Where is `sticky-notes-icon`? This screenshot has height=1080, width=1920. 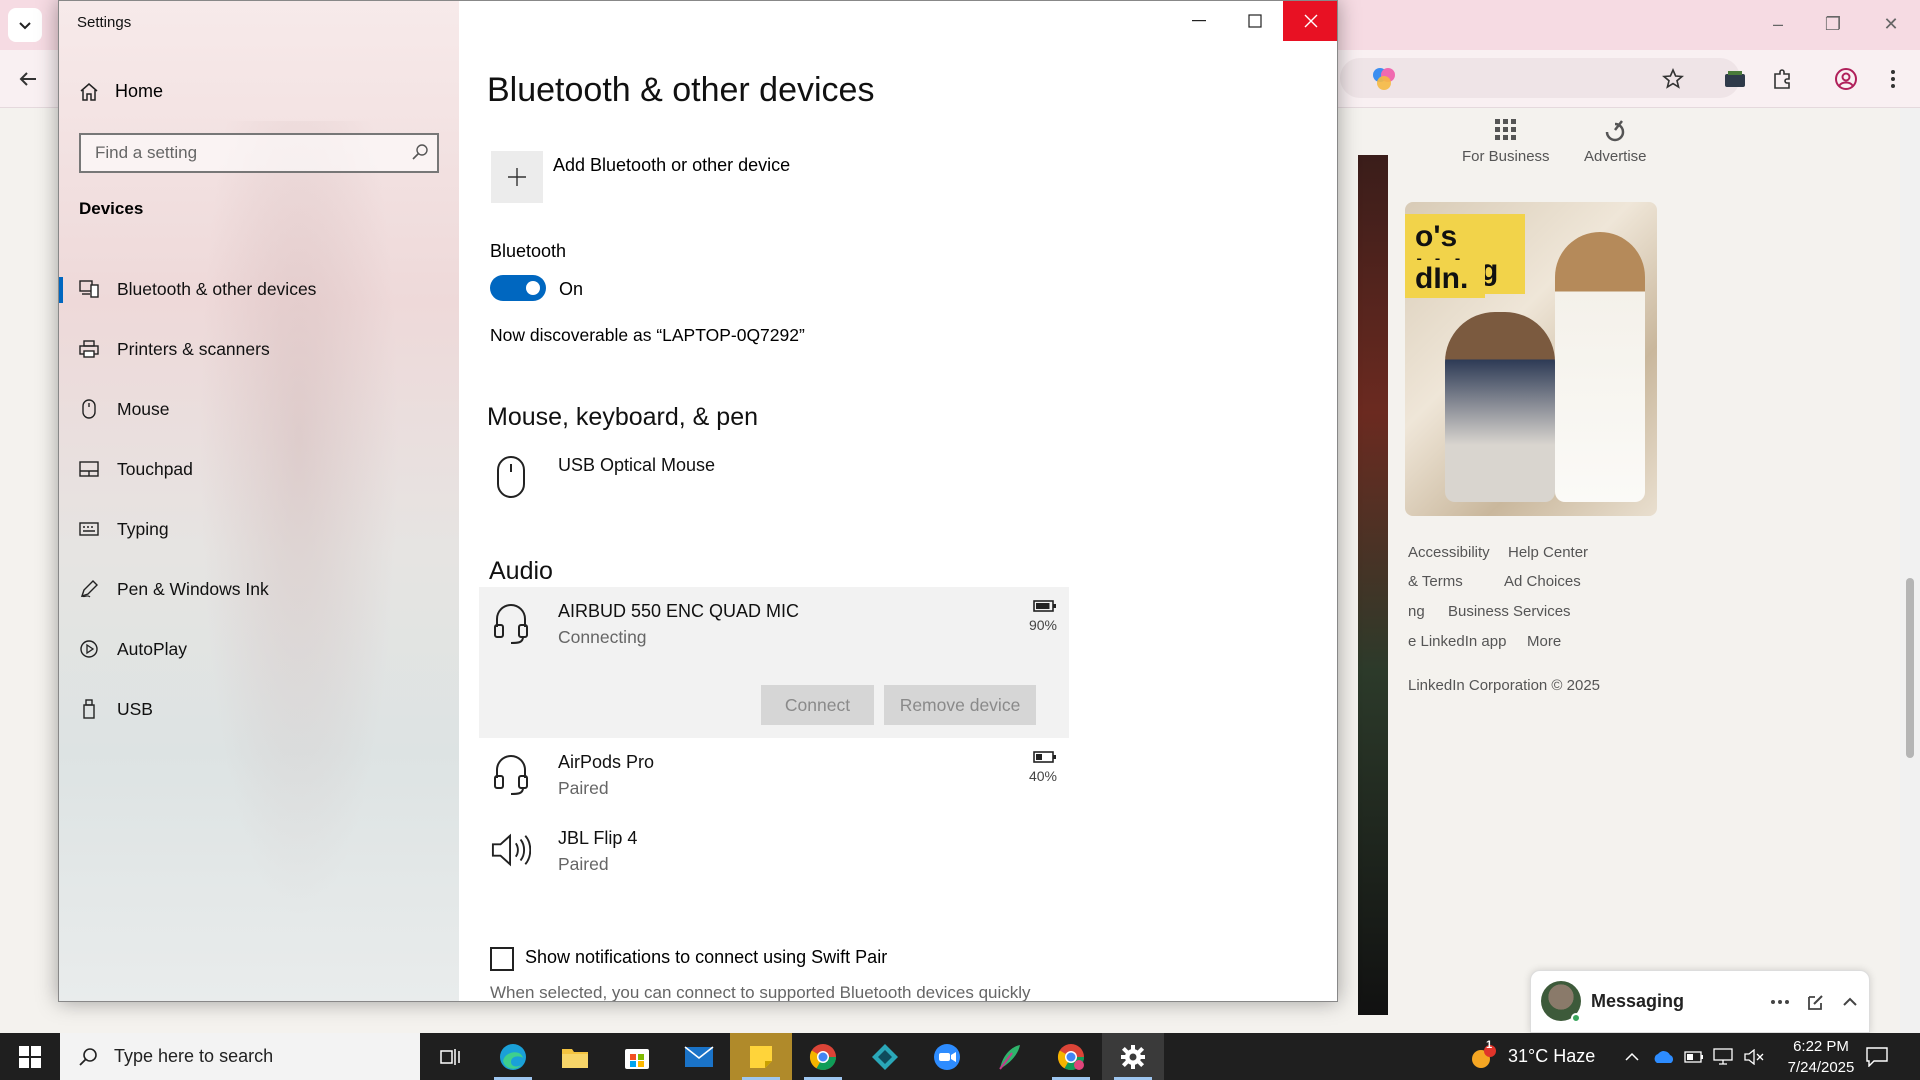
sticky-notes-icon is located at coordinates (761, 1056).